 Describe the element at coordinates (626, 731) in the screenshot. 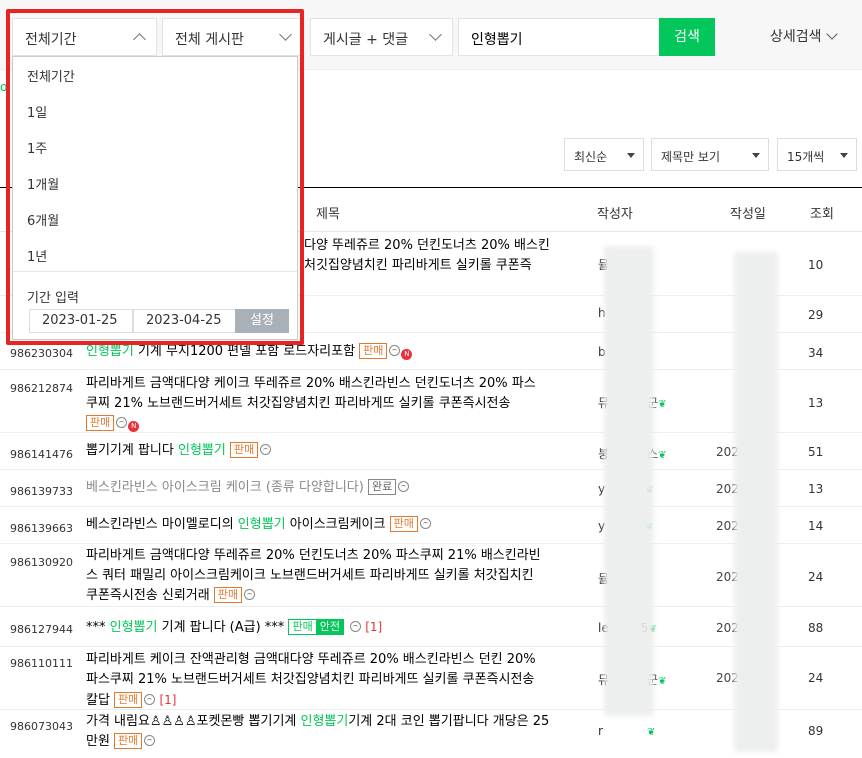

I see `author-name: r ❦` at that location.